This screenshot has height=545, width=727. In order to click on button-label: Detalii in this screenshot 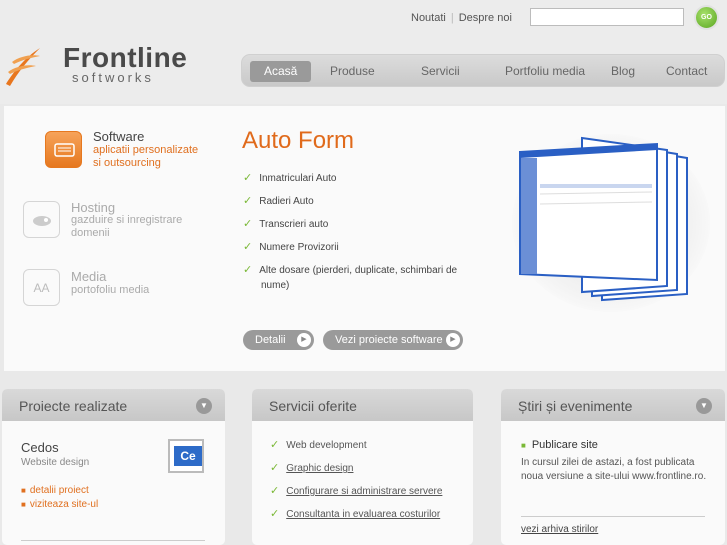, I will do `click(270, 340)`.